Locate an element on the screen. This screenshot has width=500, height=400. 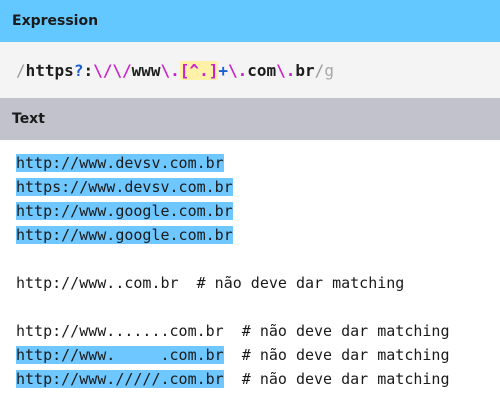
regex-token-flag: g is located at coordinates (329, 70).